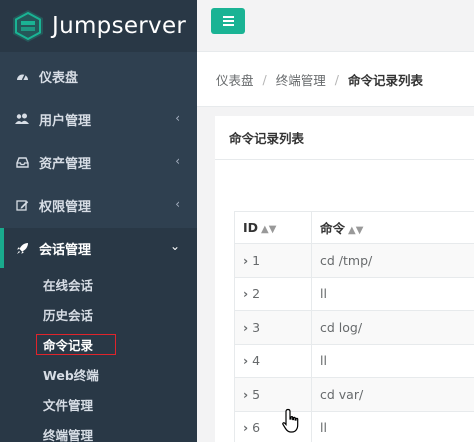  Describe the element at coordinates (65, 121) in the screenshot. I see `sidebar-item-label: 用户管理` at that location.